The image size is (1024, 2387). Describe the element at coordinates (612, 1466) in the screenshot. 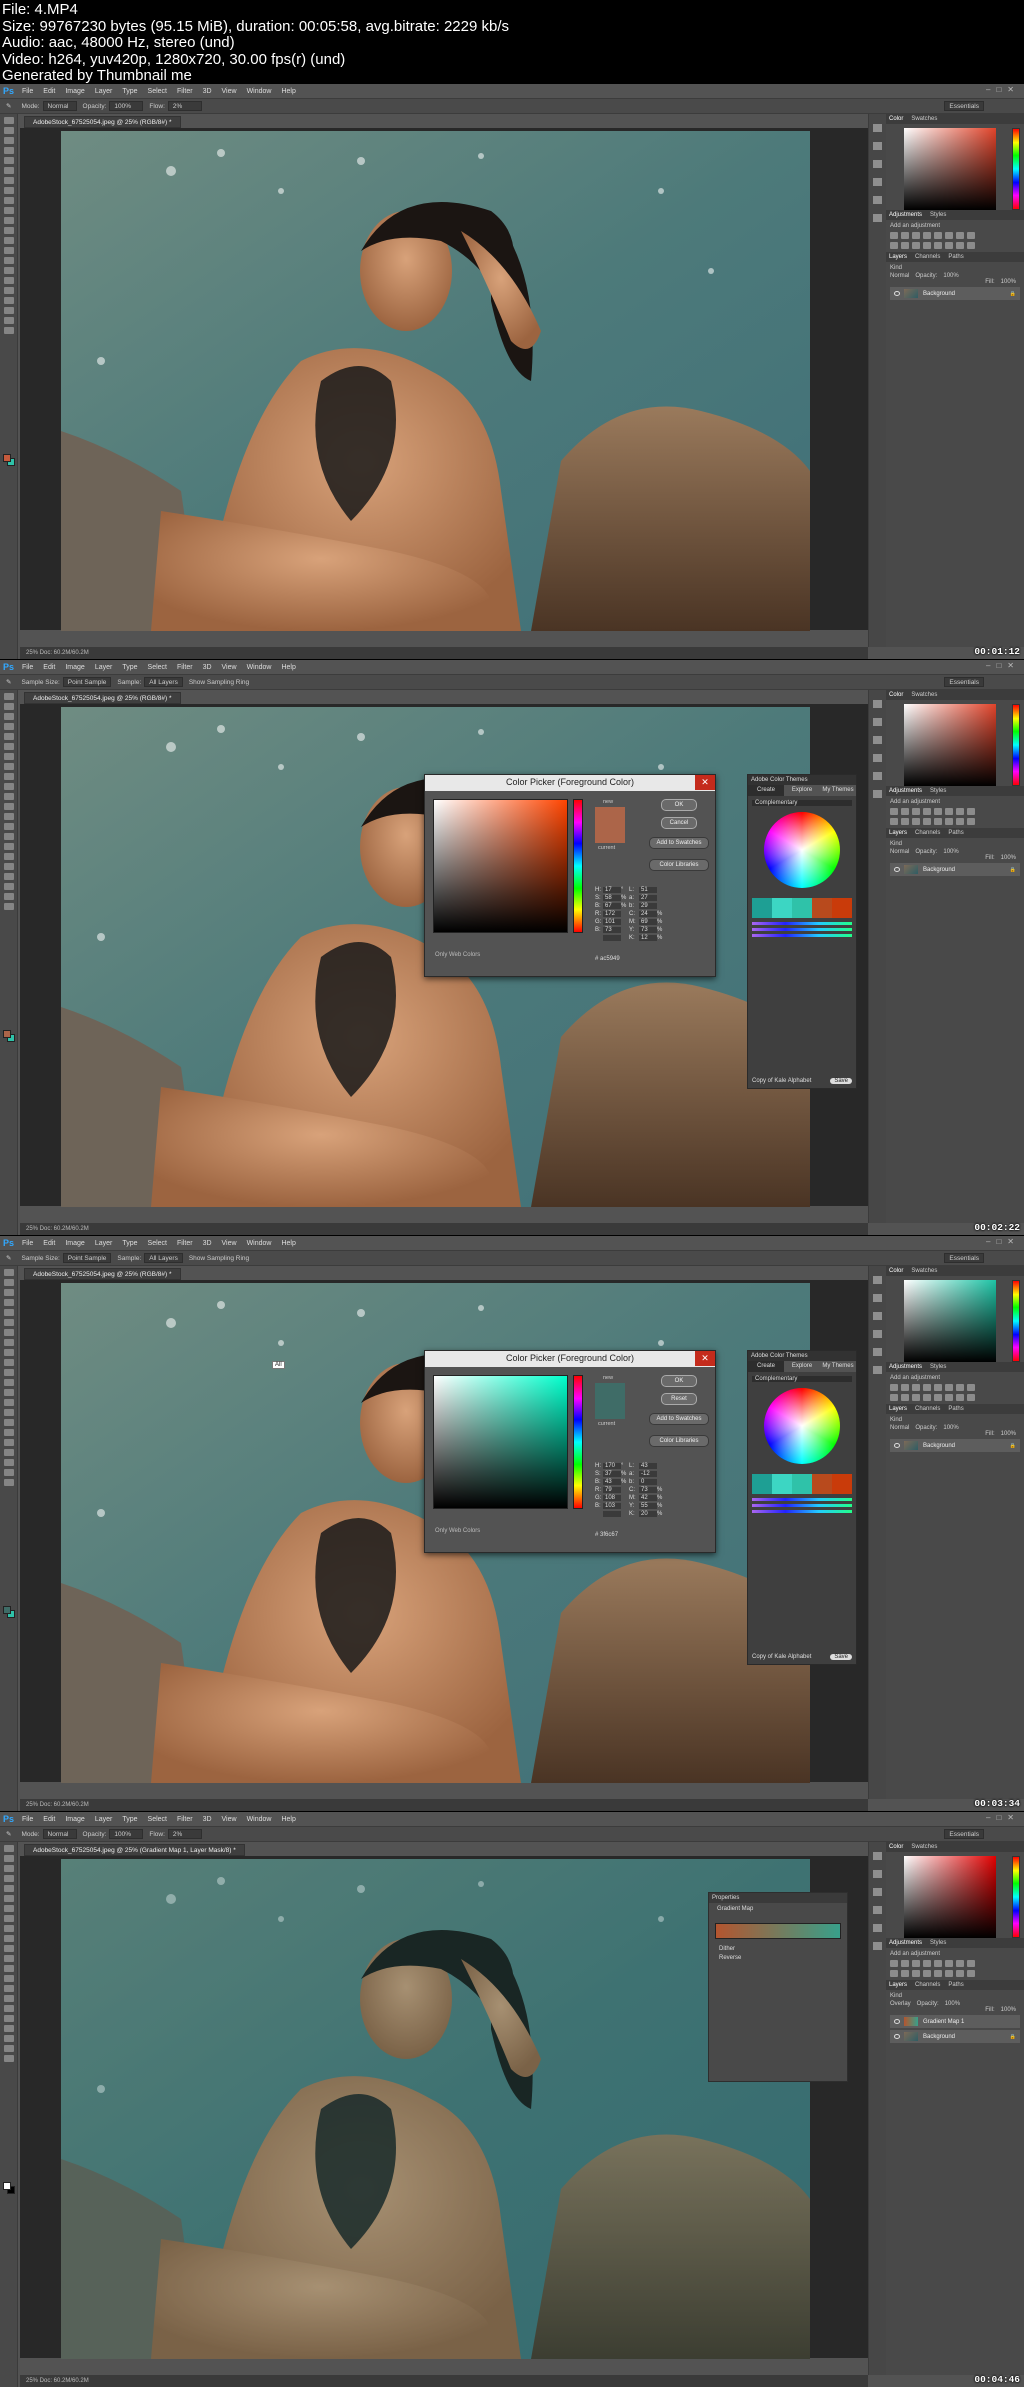

I see `color-value-field: 170` at that location.